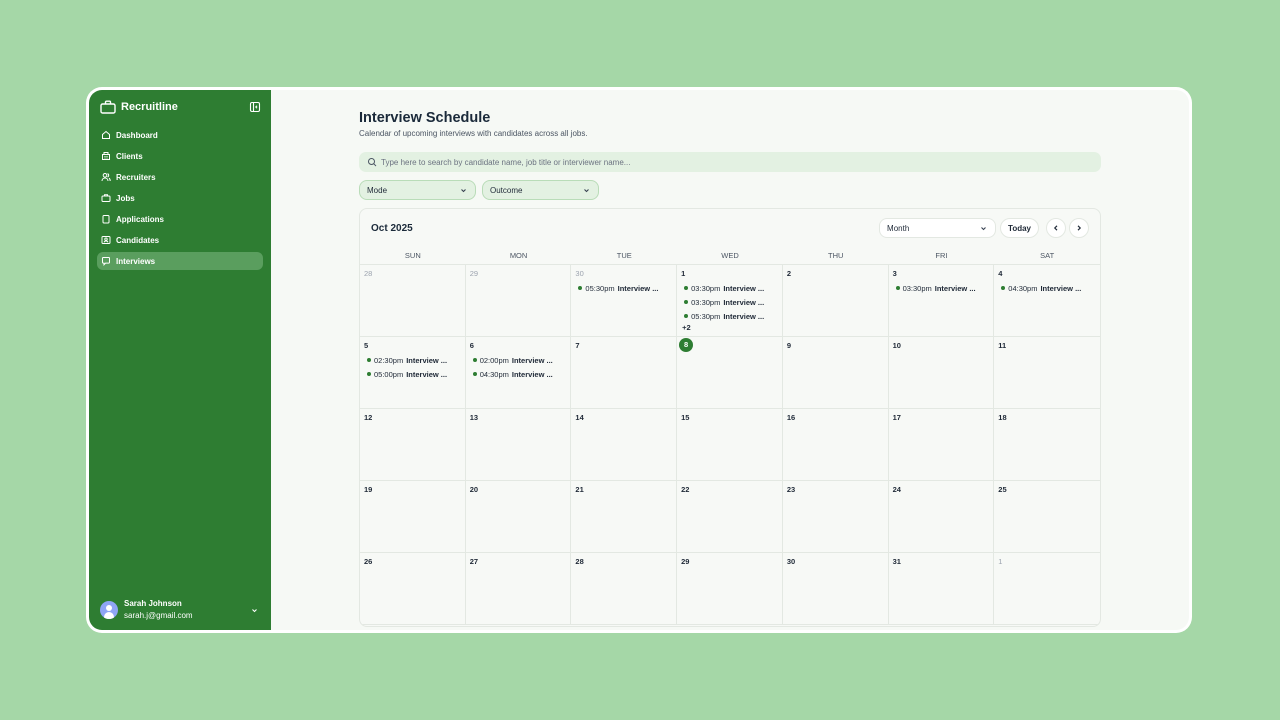 This screenshot has height=720, width=1280. Describe the element at coordinates (624, 373) in the screenshot. I see `calendar-day: 7` at that location.